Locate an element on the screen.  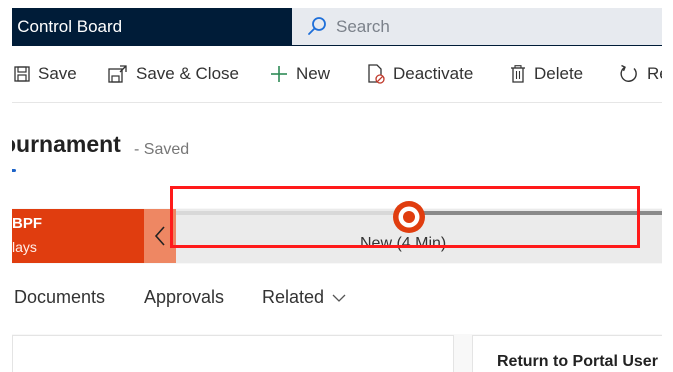
search-box: Search is located at coordinates (477, 26).